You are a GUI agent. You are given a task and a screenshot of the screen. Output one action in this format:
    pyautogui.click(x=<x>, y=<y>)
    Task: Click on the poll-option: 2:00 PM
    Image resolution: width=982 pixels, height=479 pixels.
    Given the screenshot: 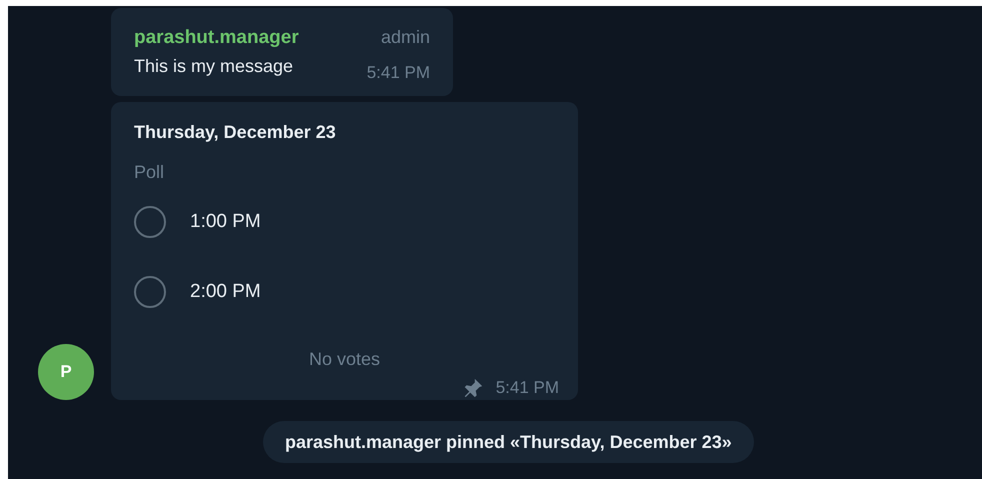 What is the action you would take?
    pyautogui.click(x=225, y=292)
    